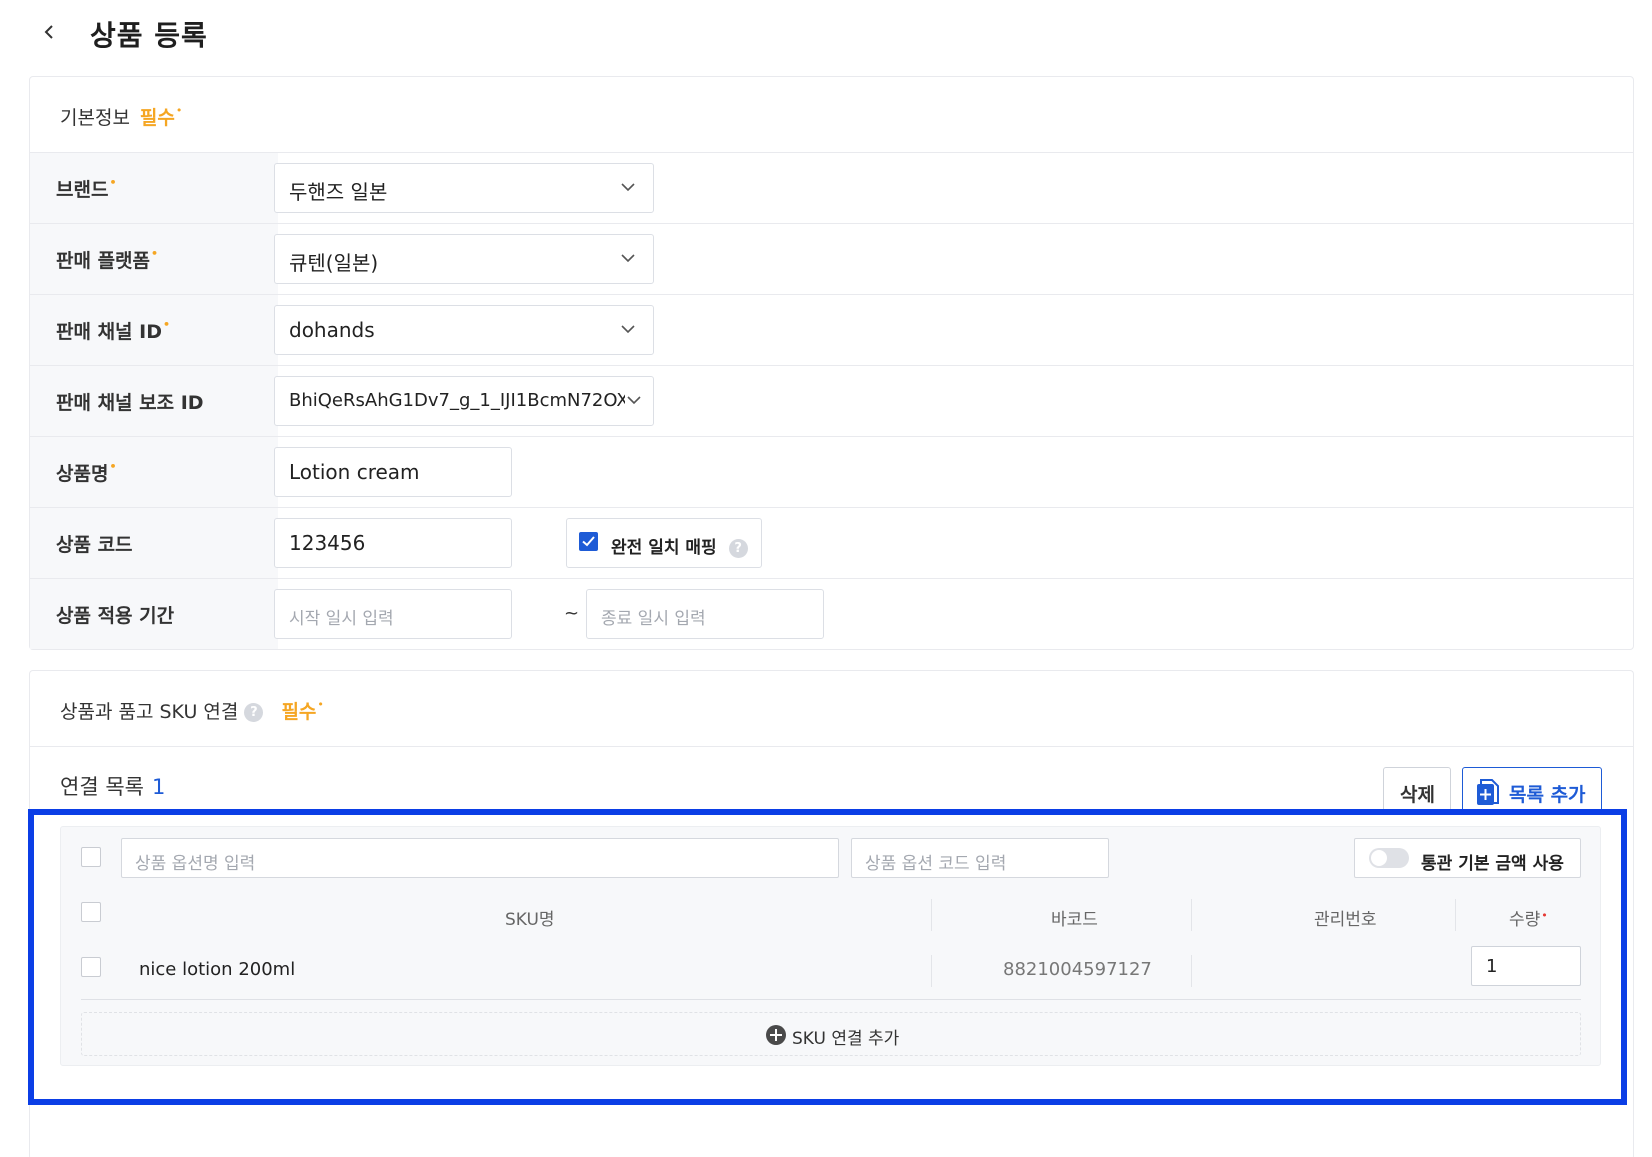 This screenshot has width=1652, height=1157. Describe the element at coordinates (464, 188) in the screenshot. I see `brand-select: 두핸즈 일본` at that location.